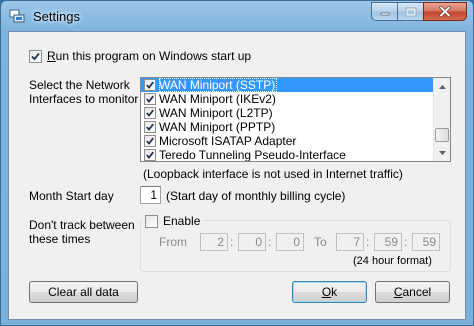  Describe the element at coordinates (256, 196) in the screenshot. I see `month-start-hint: (Start day of monthly billing cycle)` at that location.